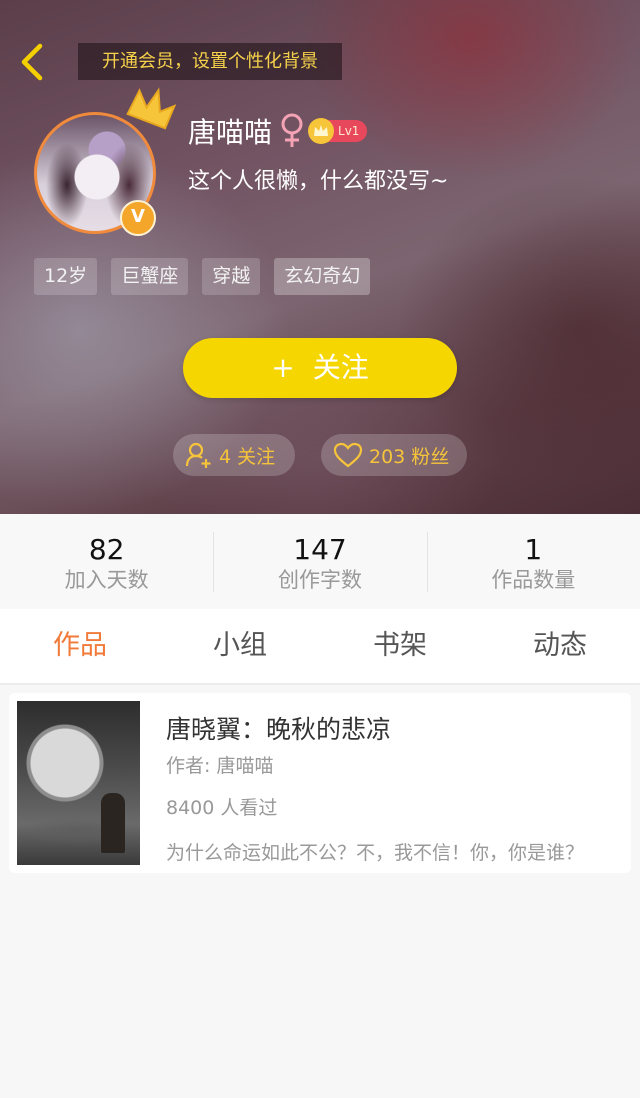 This screenshot has width=640, height=1098. Describe the element at coordinates (278, 131) in the screenshot. I see `name-row: 唐喵喵 Lv1` at that location.